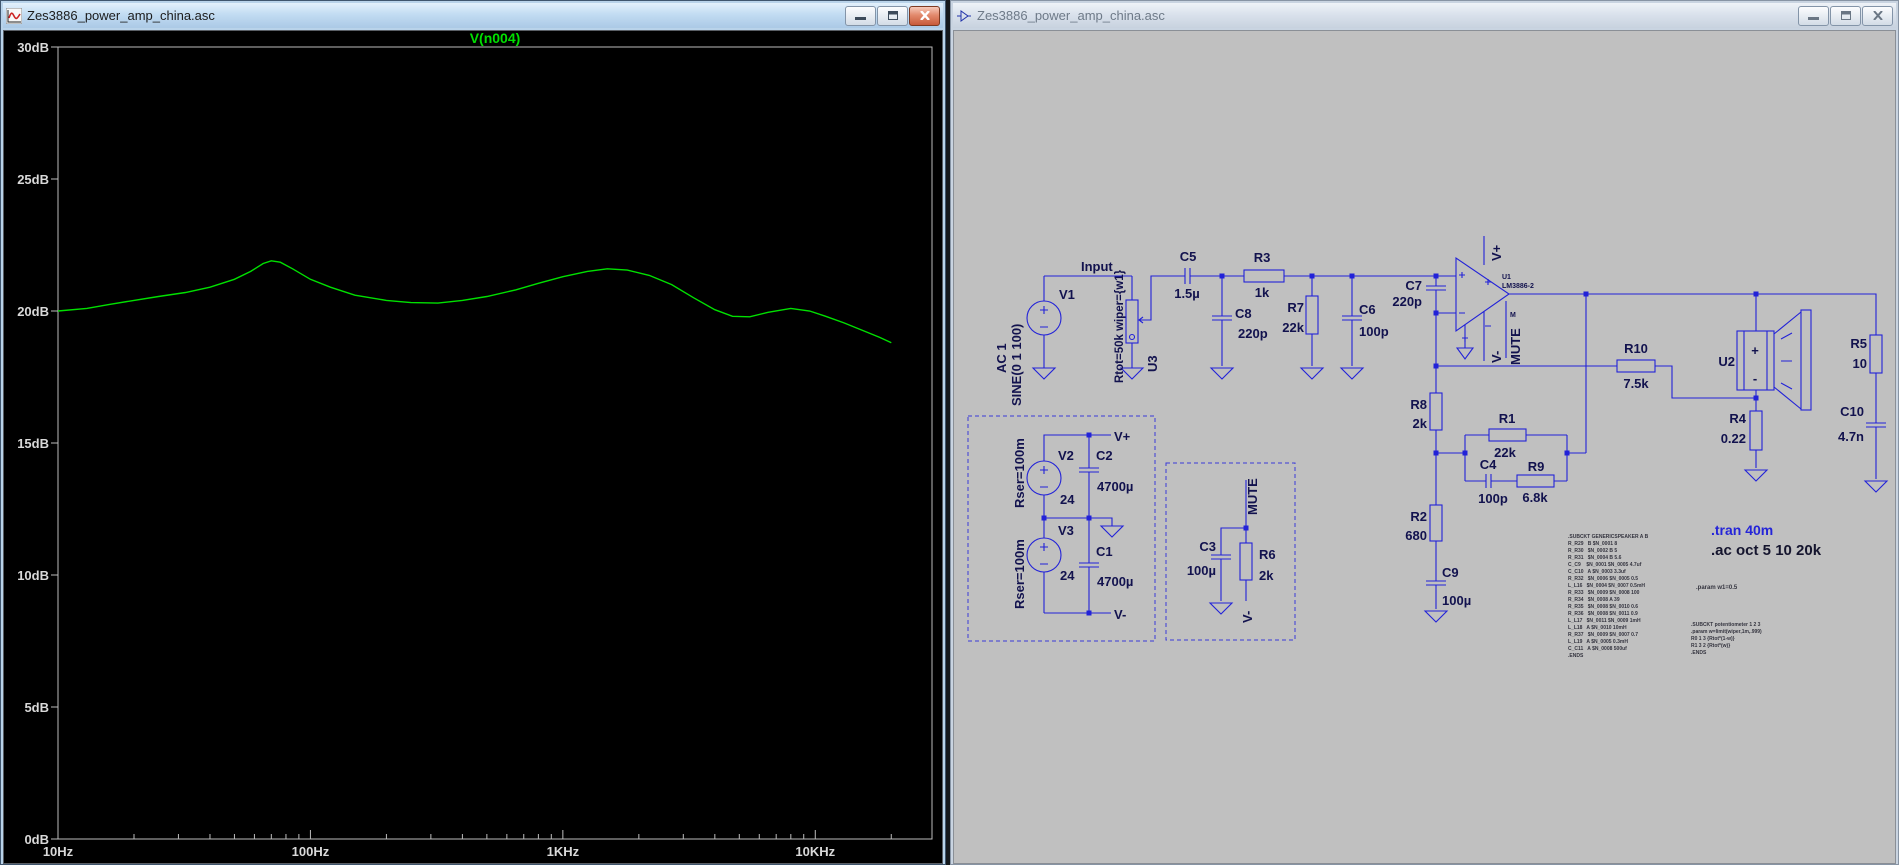 The height and width of the screenshot is (865, 1899). I want to click on component-value: Rtot=50k wiper={w1}, so click(1120, 326).